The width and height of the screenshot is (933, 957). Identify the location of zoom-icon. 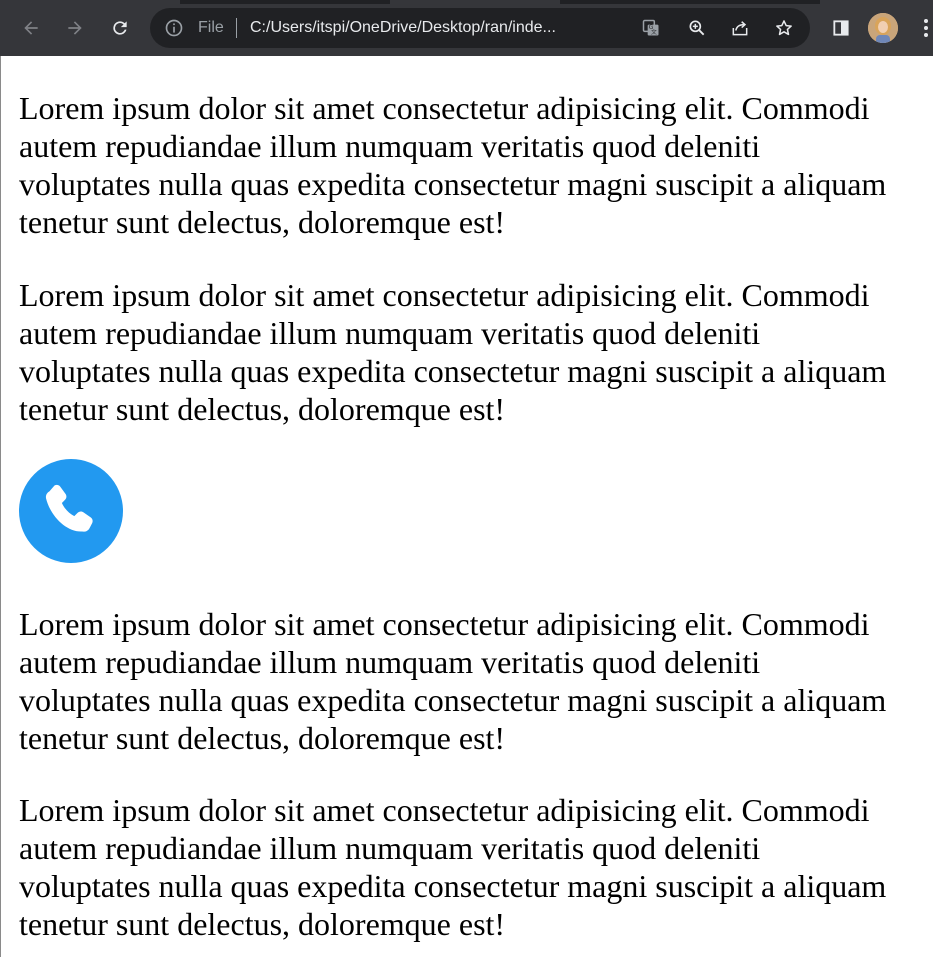
(697, 28).